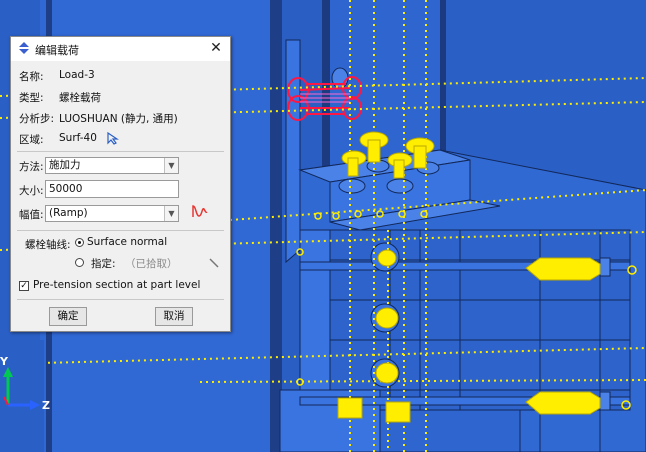  Describe the element at coordinates (118, 119) in the screenshot. I see `step-value: LUOSHUAN (静力, 通用)` at that location.